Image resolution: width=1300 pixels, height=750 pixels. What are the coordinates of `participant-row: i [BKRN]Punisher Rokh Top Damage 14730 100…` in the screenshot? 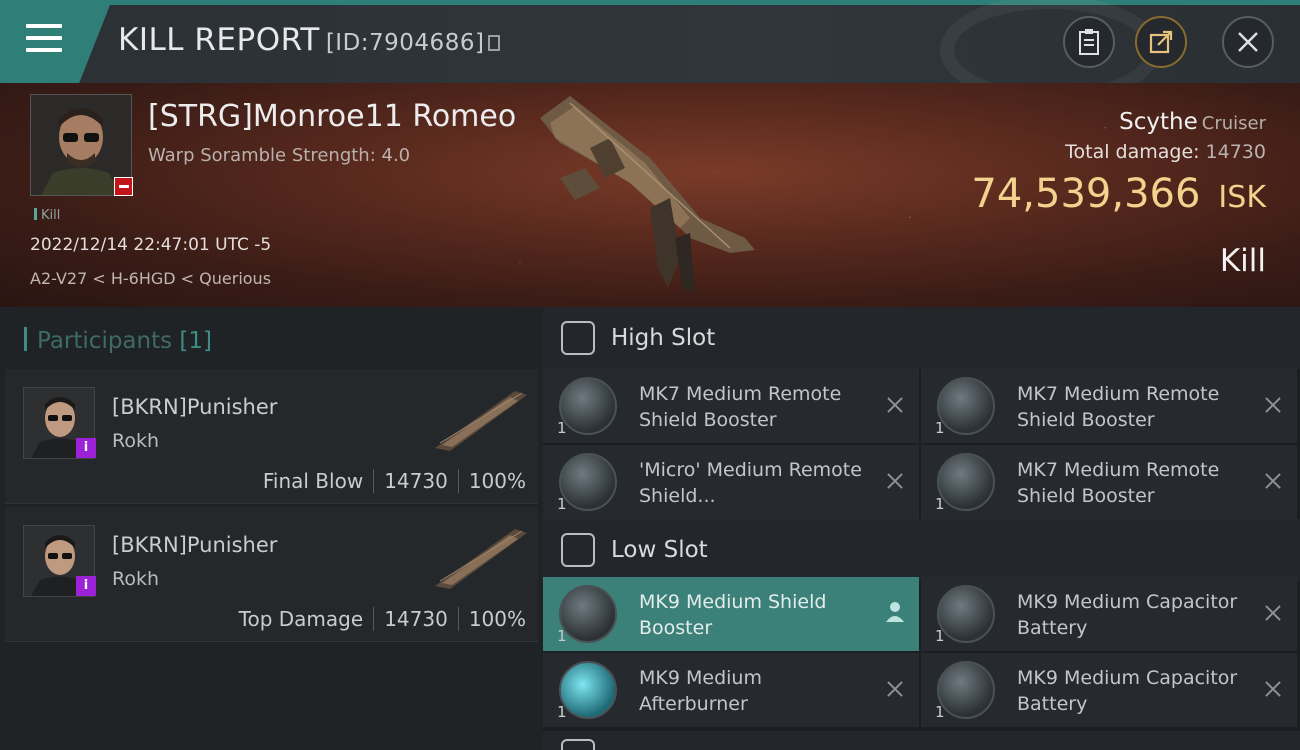 It's located at (271, 574).